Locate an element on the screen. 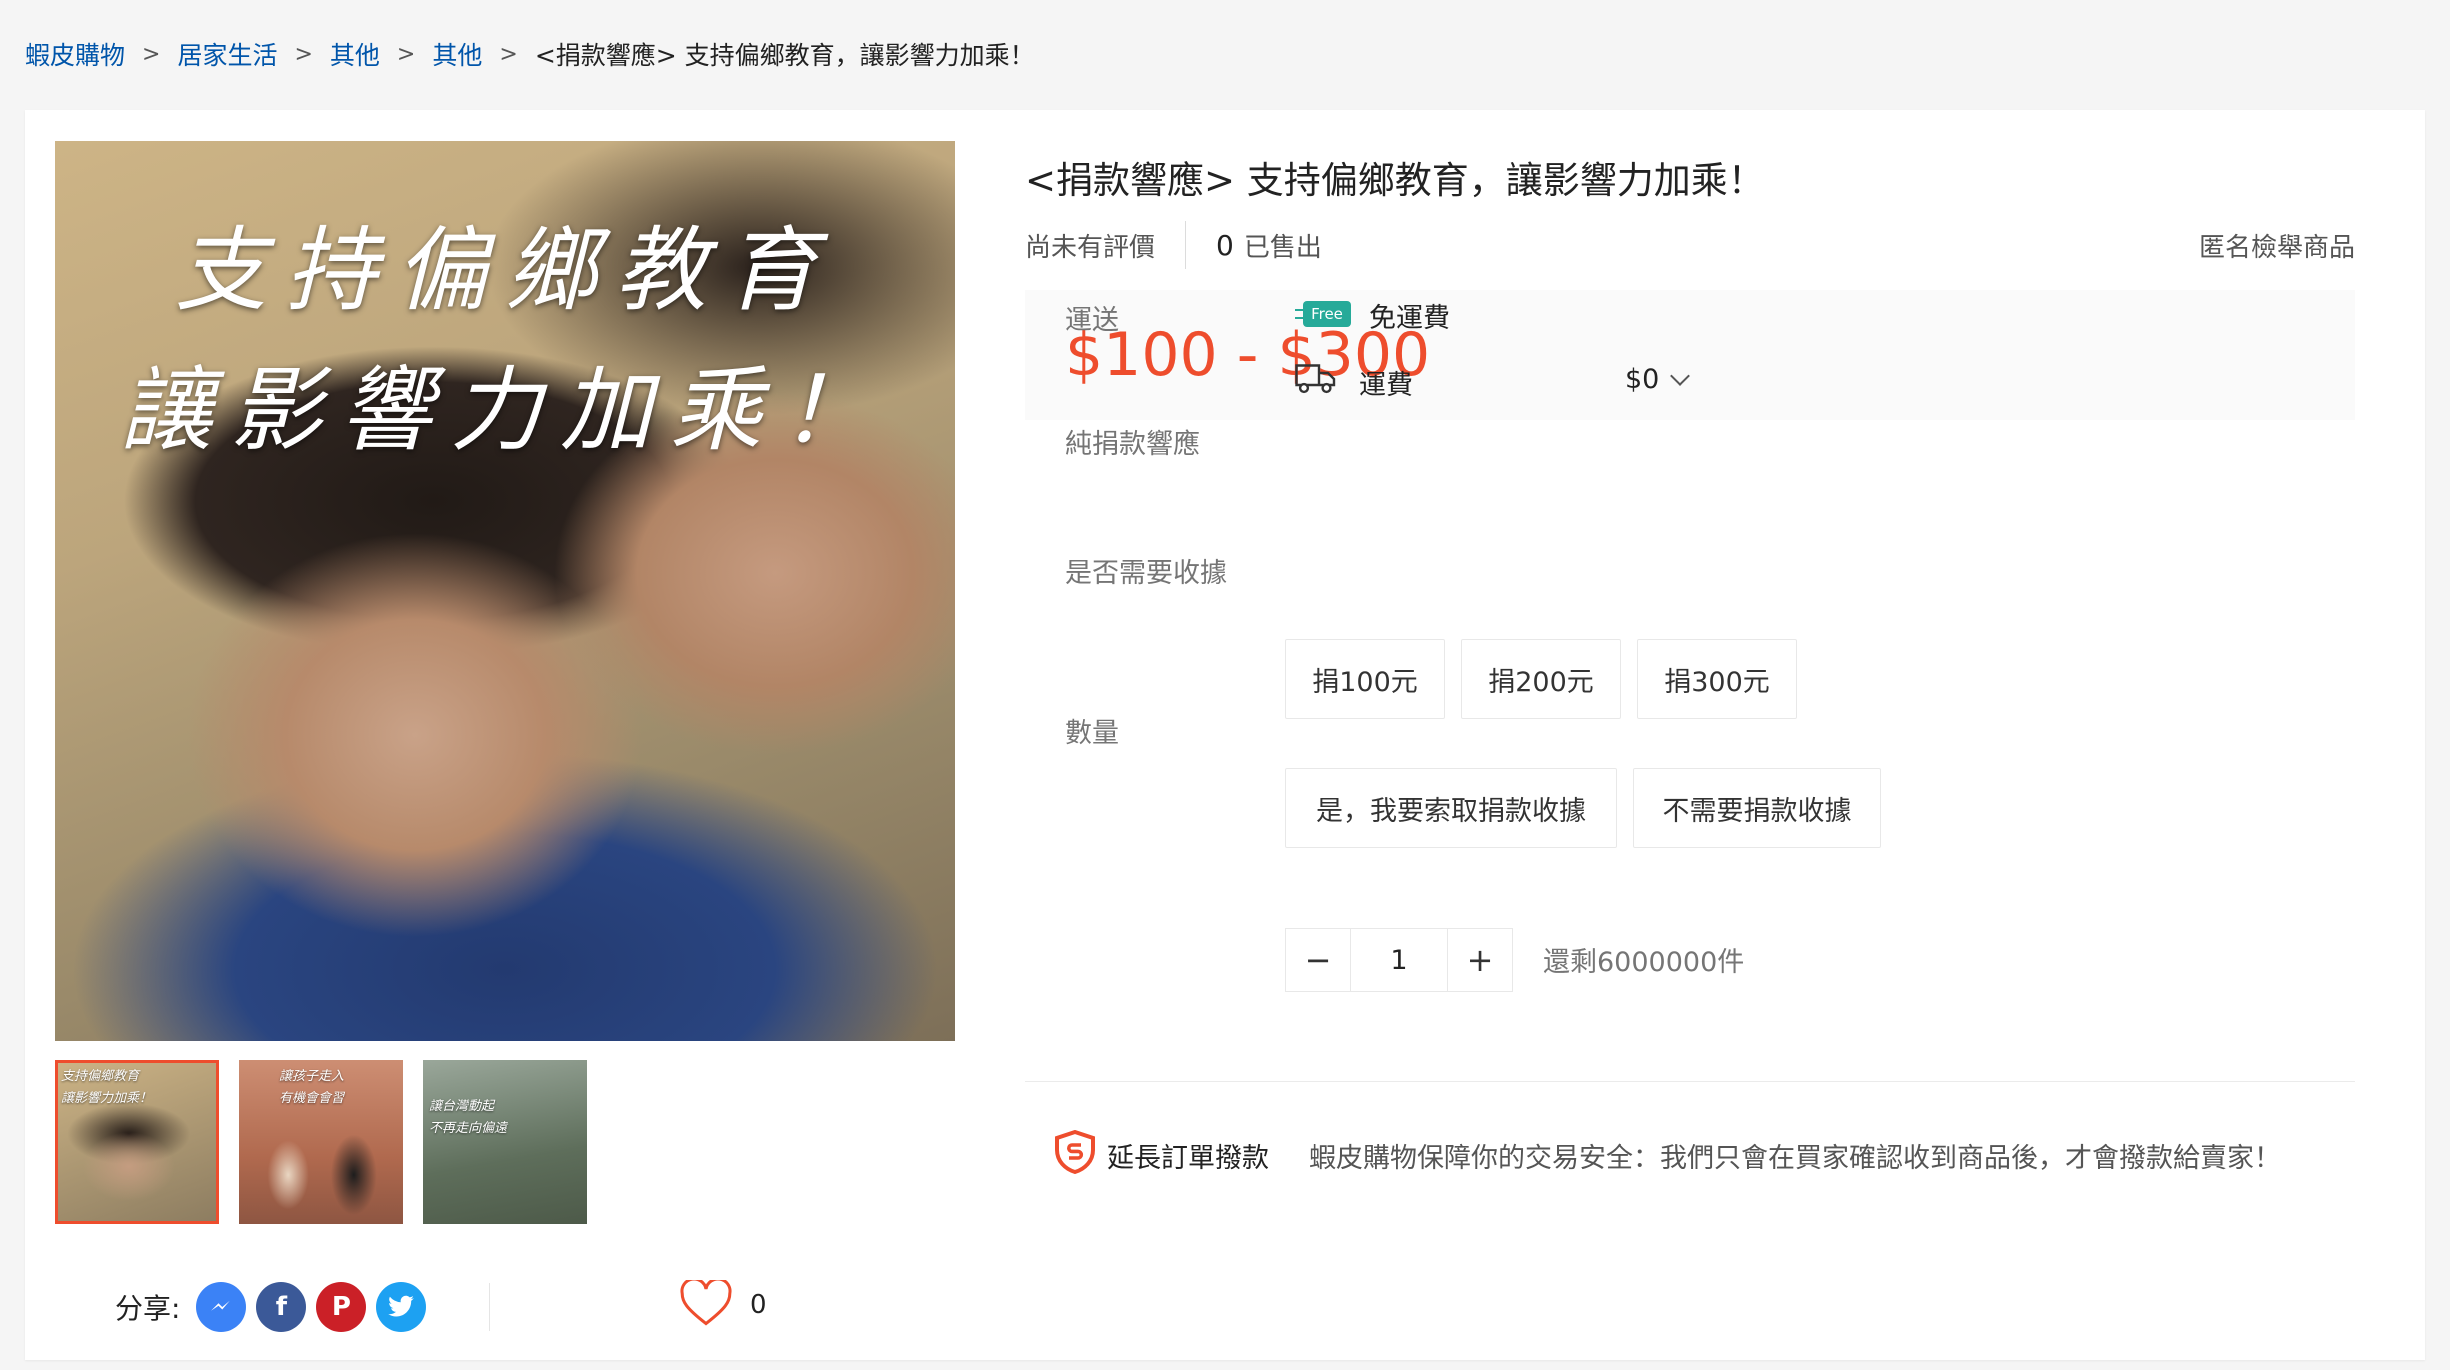 This screenshot has height=1370, width=2450. stock-text: 還剩6000000件 is located at coordinates (1644, 962).